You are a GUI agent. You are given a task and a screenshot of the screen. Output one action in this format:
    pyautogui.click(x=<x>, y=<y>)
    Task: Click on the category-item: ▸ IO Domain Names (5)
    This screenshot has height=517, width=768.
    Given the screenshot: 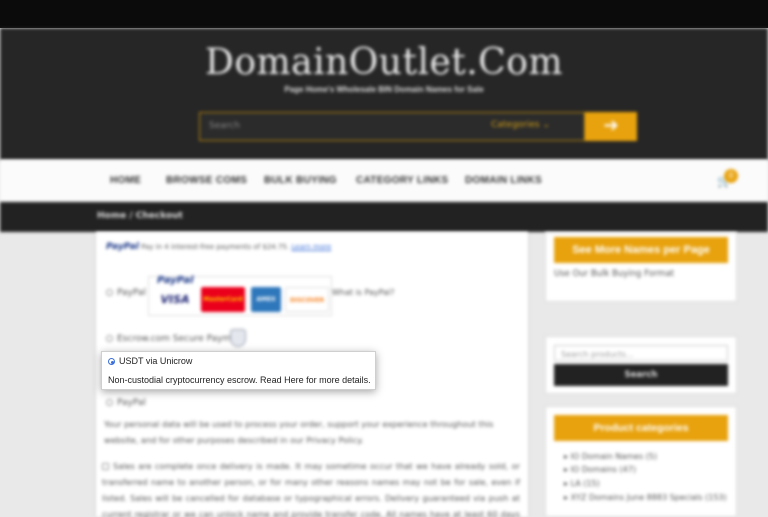 What is the action you would take?
    pyautogui.click(x=610, y=456)
    